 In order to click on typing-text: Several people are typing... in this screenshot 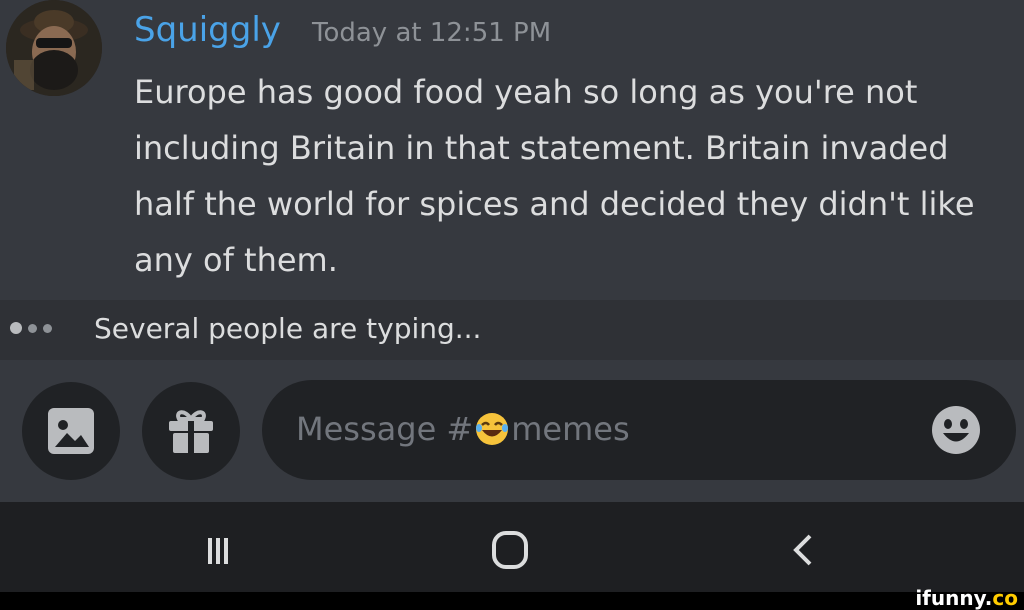, I will do `click(288, 328)`.